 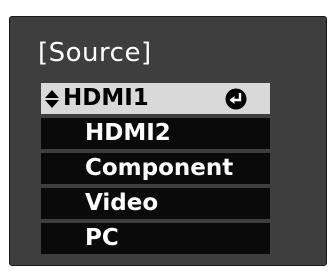 I want to click on up-down-arrows-icon, so click(x=52, y=99).